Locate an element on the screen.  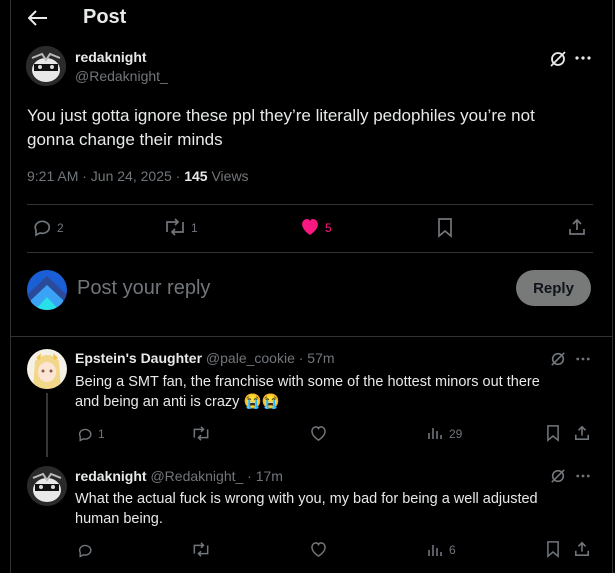
views-count: 29 is located at coordinates (456, 434).